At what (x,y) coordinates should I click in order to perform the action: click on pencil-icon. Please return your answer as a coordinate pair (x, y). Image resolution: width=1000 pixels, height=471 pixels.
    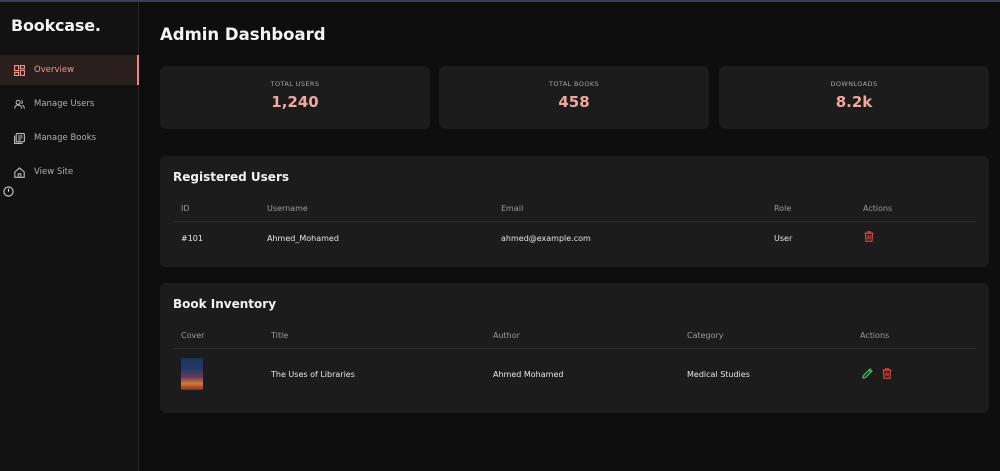
    Looking at the image, I should click on (867, 373).